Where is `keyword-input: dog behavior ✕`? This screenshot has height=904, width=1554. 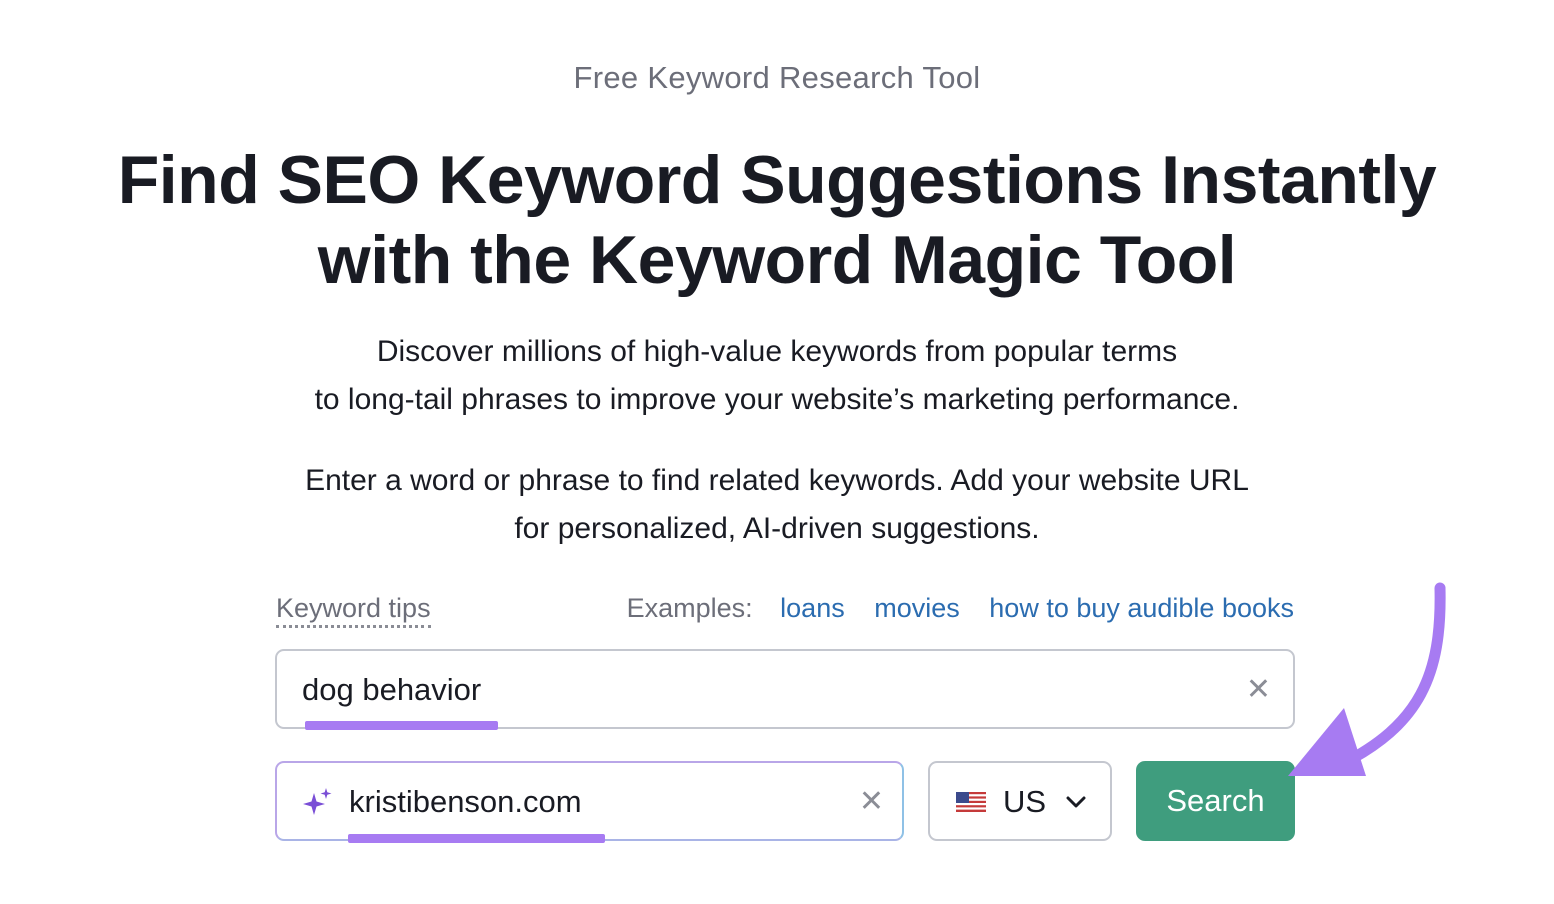 keyword-input: dog behavior ✕ is located at coordinates (785, 689).